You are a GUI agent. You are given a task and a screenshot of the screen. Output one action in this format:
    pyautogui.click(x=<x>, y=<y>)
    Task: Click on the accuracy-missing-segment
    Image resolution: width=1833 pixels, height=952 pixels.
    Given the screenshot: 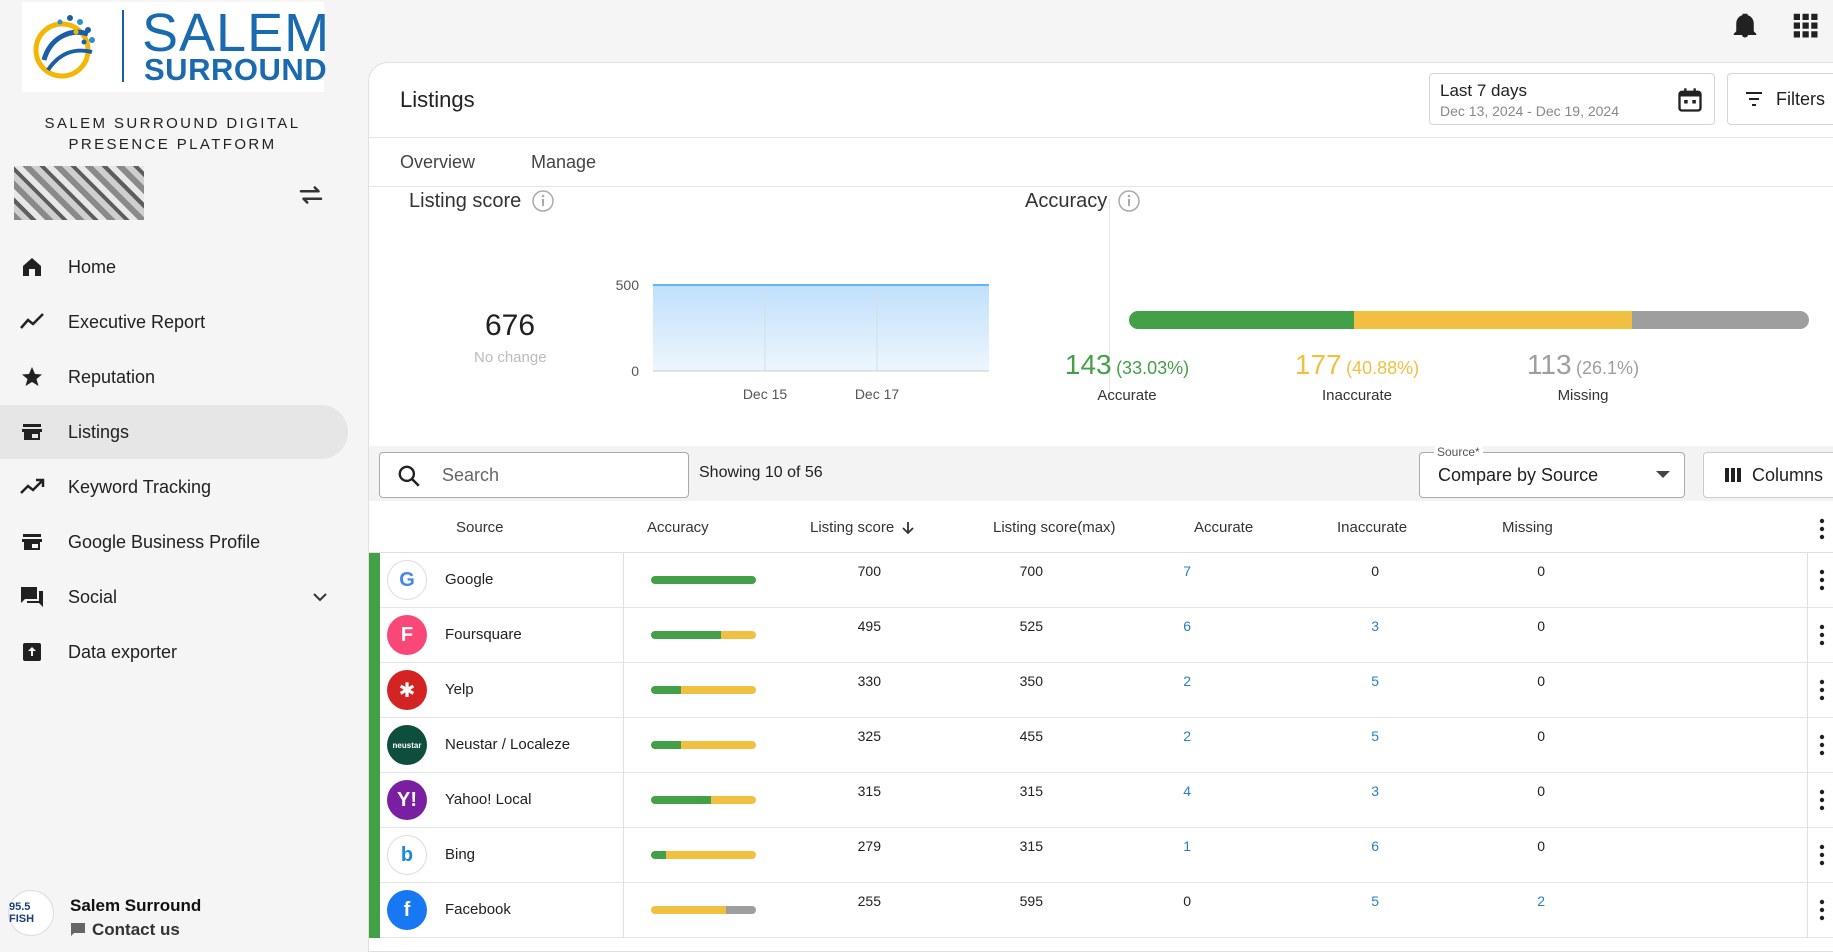 What is the action you would take?
    pyautogui.click(x=740, y=910)
    